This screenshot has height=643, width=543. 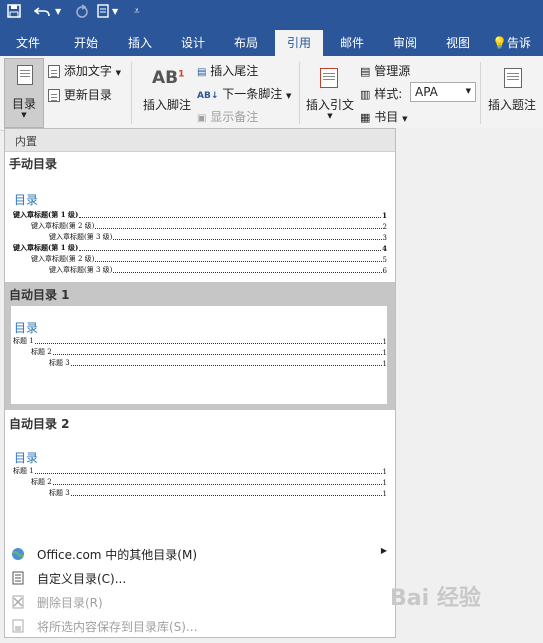 I want to click on remove-toc-item: 删除目录(R), so click(x=200, y=602).